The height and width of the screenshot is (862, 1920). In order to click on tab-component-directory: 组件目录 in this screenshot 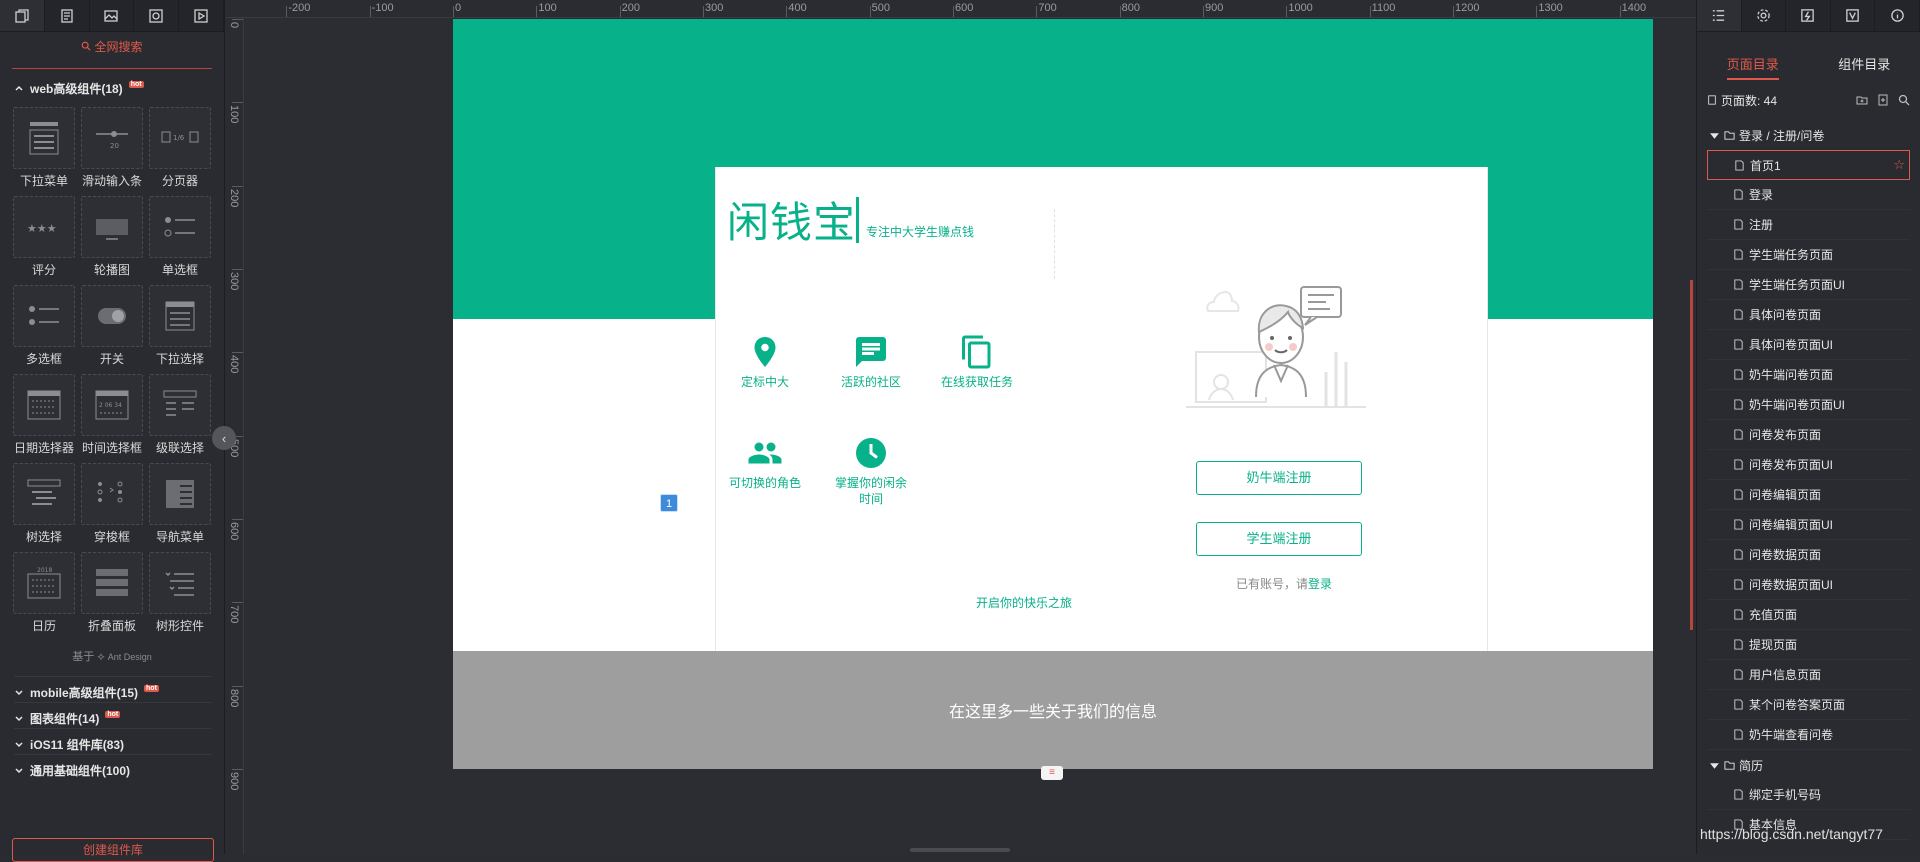, I will do `click(1864, 69)`.